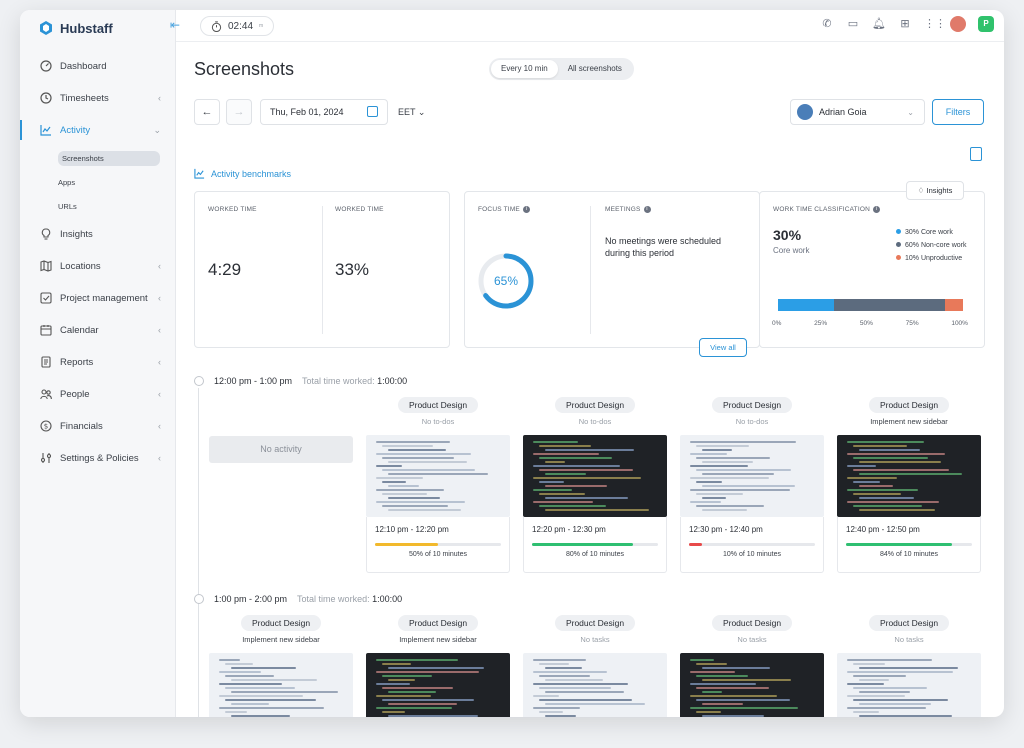 This screenshot has height=748, width=1024. Describe the element at coordinates (46, 426) in the screenshot. I see `dollar-icon: $` at that location.